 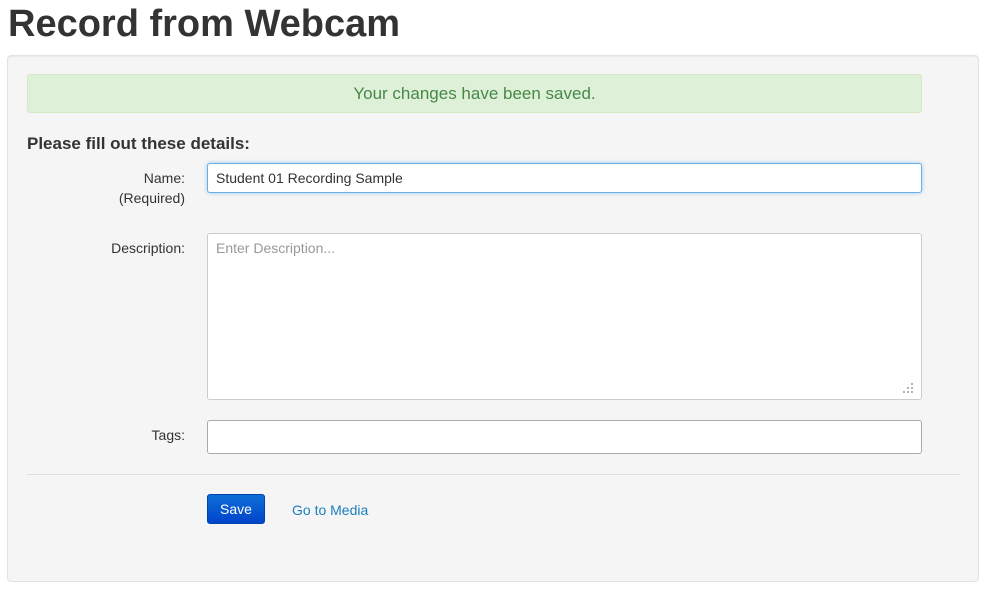 What do you see at coordinates (330, 510) in the screenshot?
I see `go-to-media-link: Go to Media` at bounding box center [330, 510].